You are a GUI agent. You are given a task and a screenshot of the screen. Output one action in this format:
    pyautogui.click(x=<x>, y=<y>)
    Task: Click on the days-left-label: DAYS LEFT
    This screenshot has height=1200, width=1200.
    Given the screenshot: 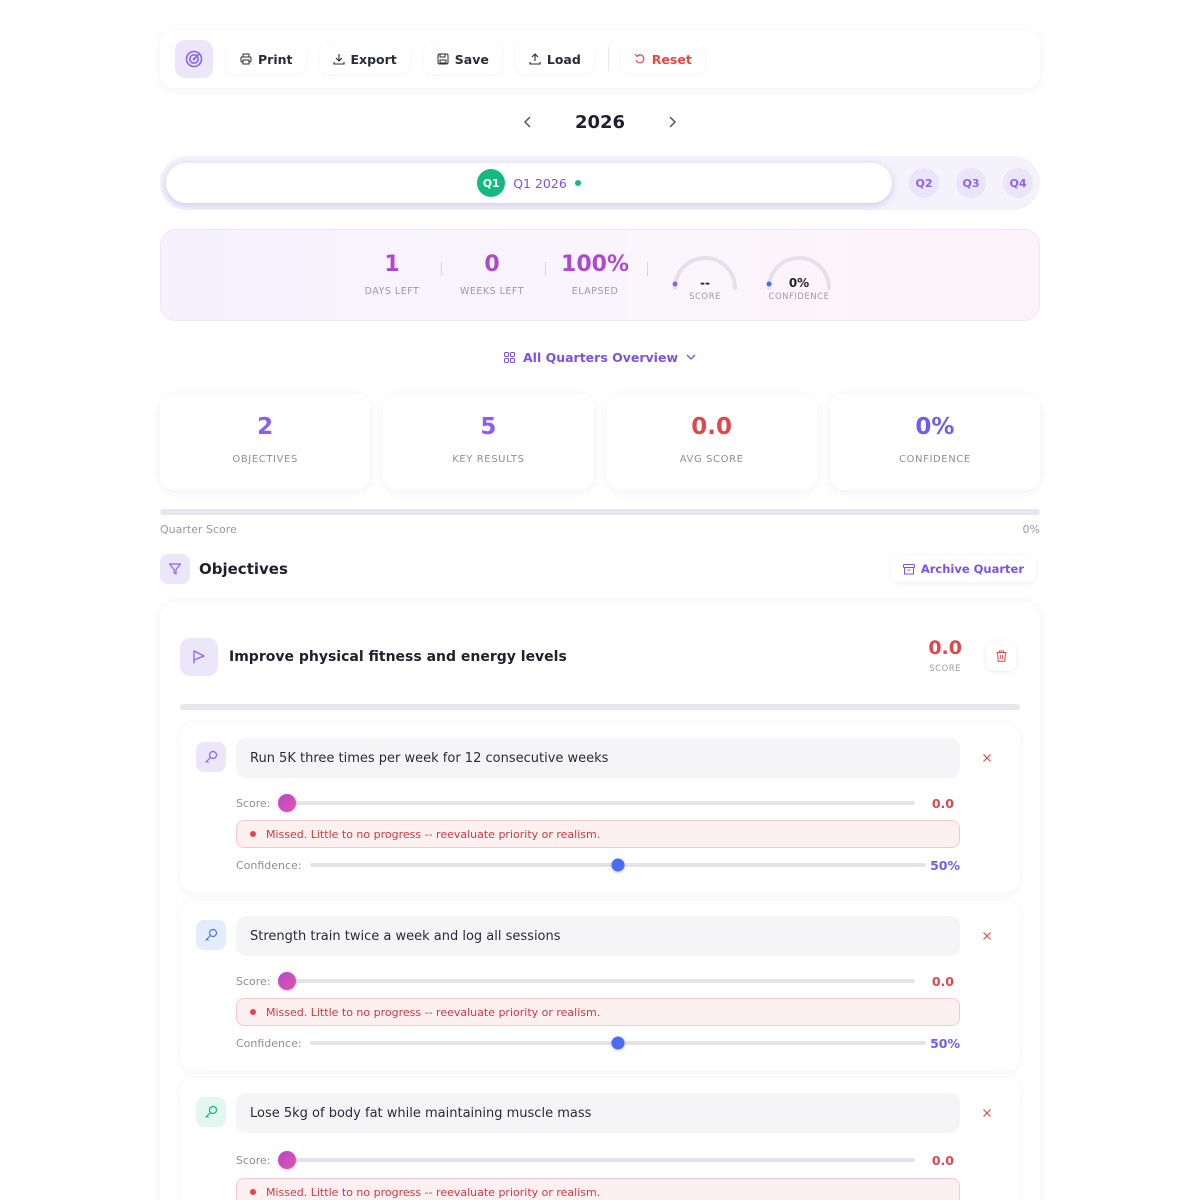 What is the action you would take?
    pyautogui.click(x=392, y=291)
    